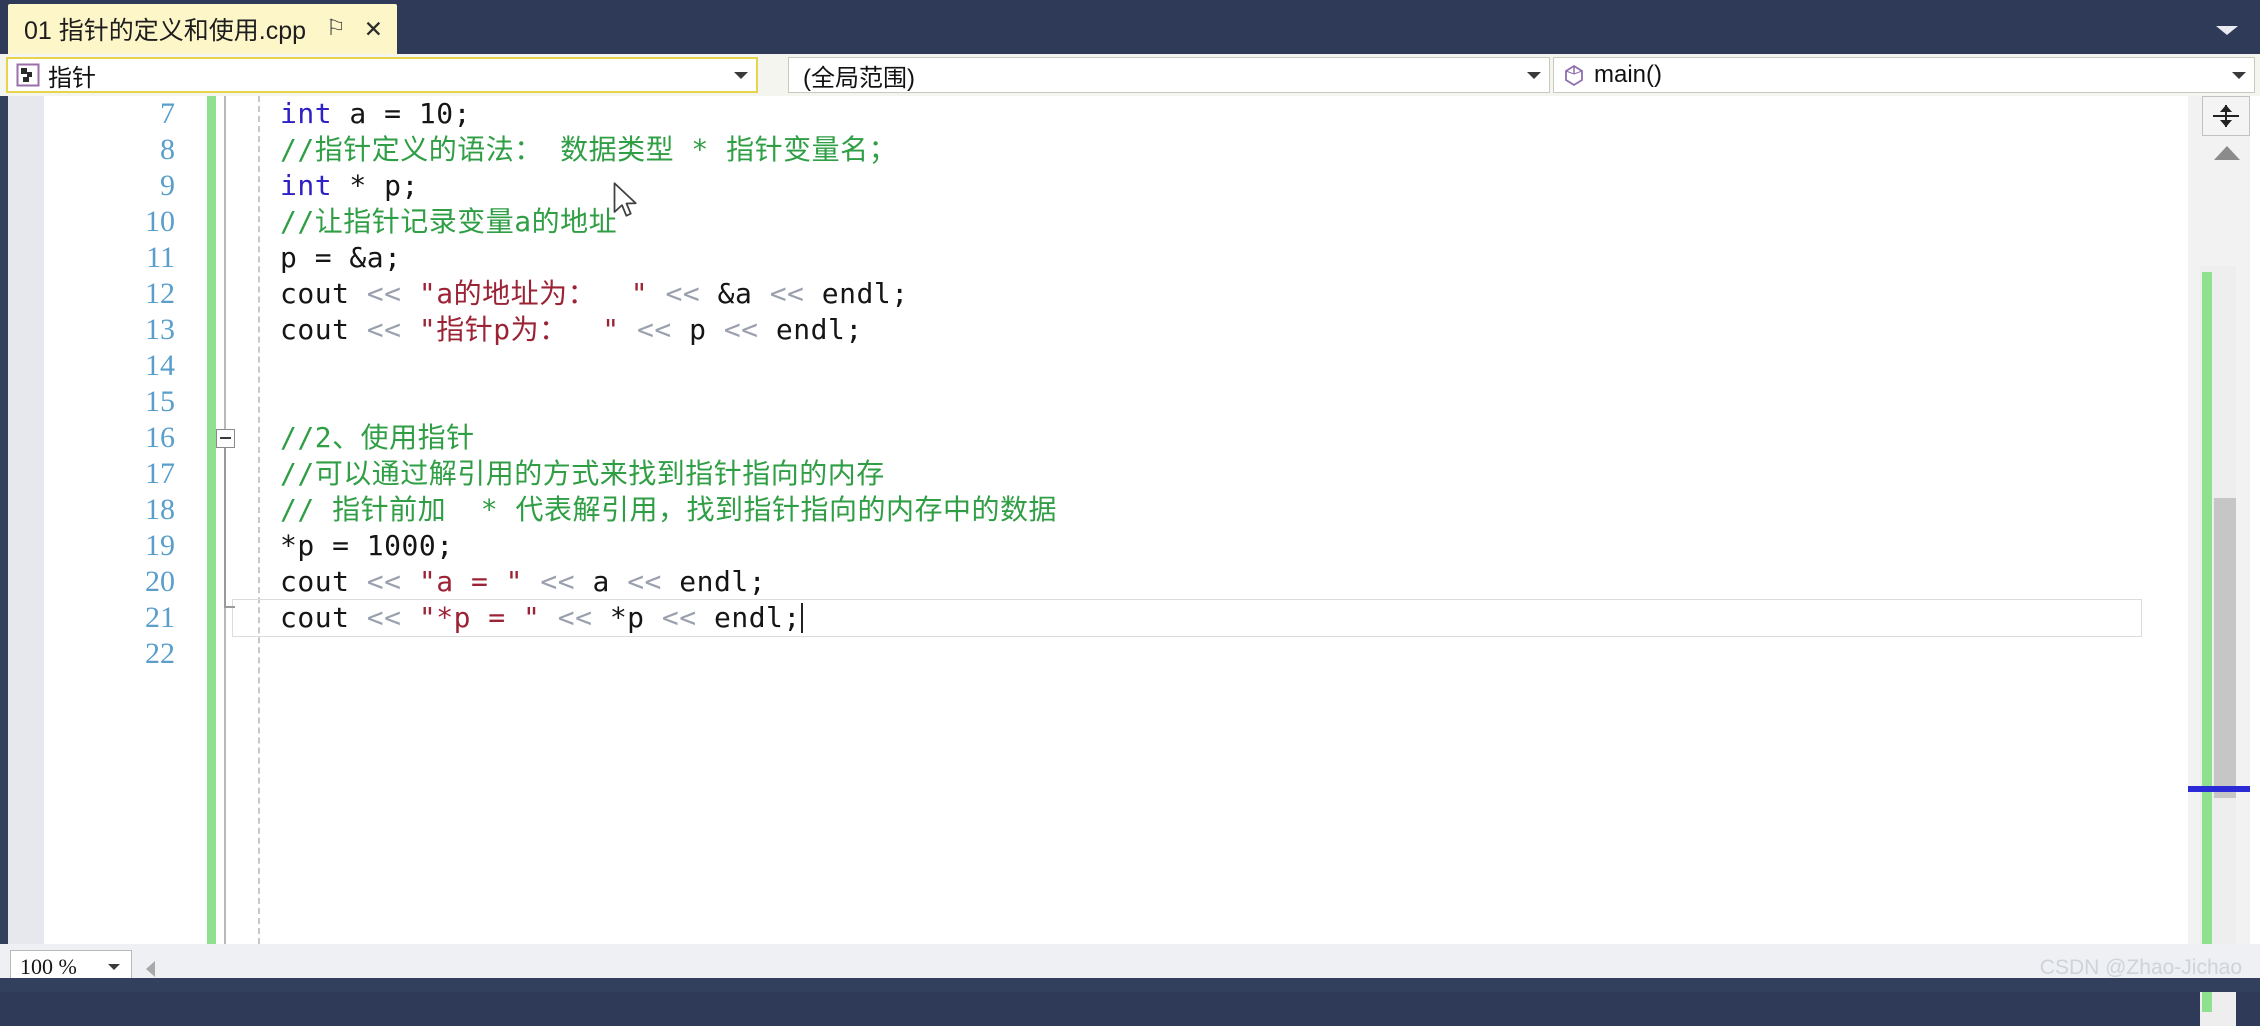 The image size is (2260, 1026). Describe the element at coordinates (160, 437) in the screenshot. I see `line-number: 16` at that location.